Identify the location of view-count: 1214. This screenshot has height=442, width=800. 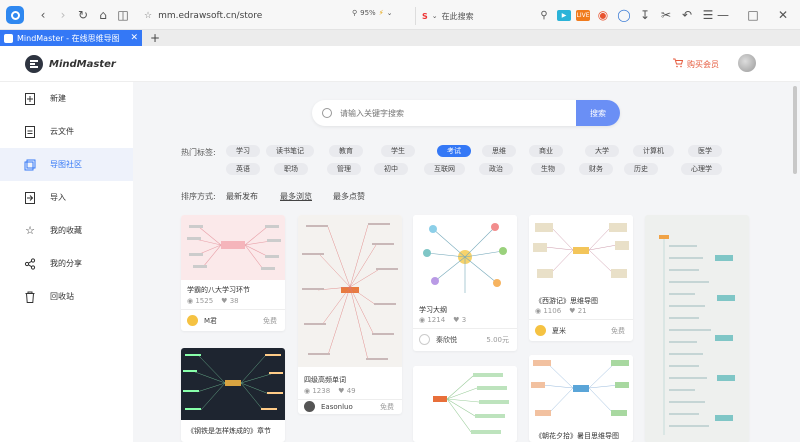
(436, 320).